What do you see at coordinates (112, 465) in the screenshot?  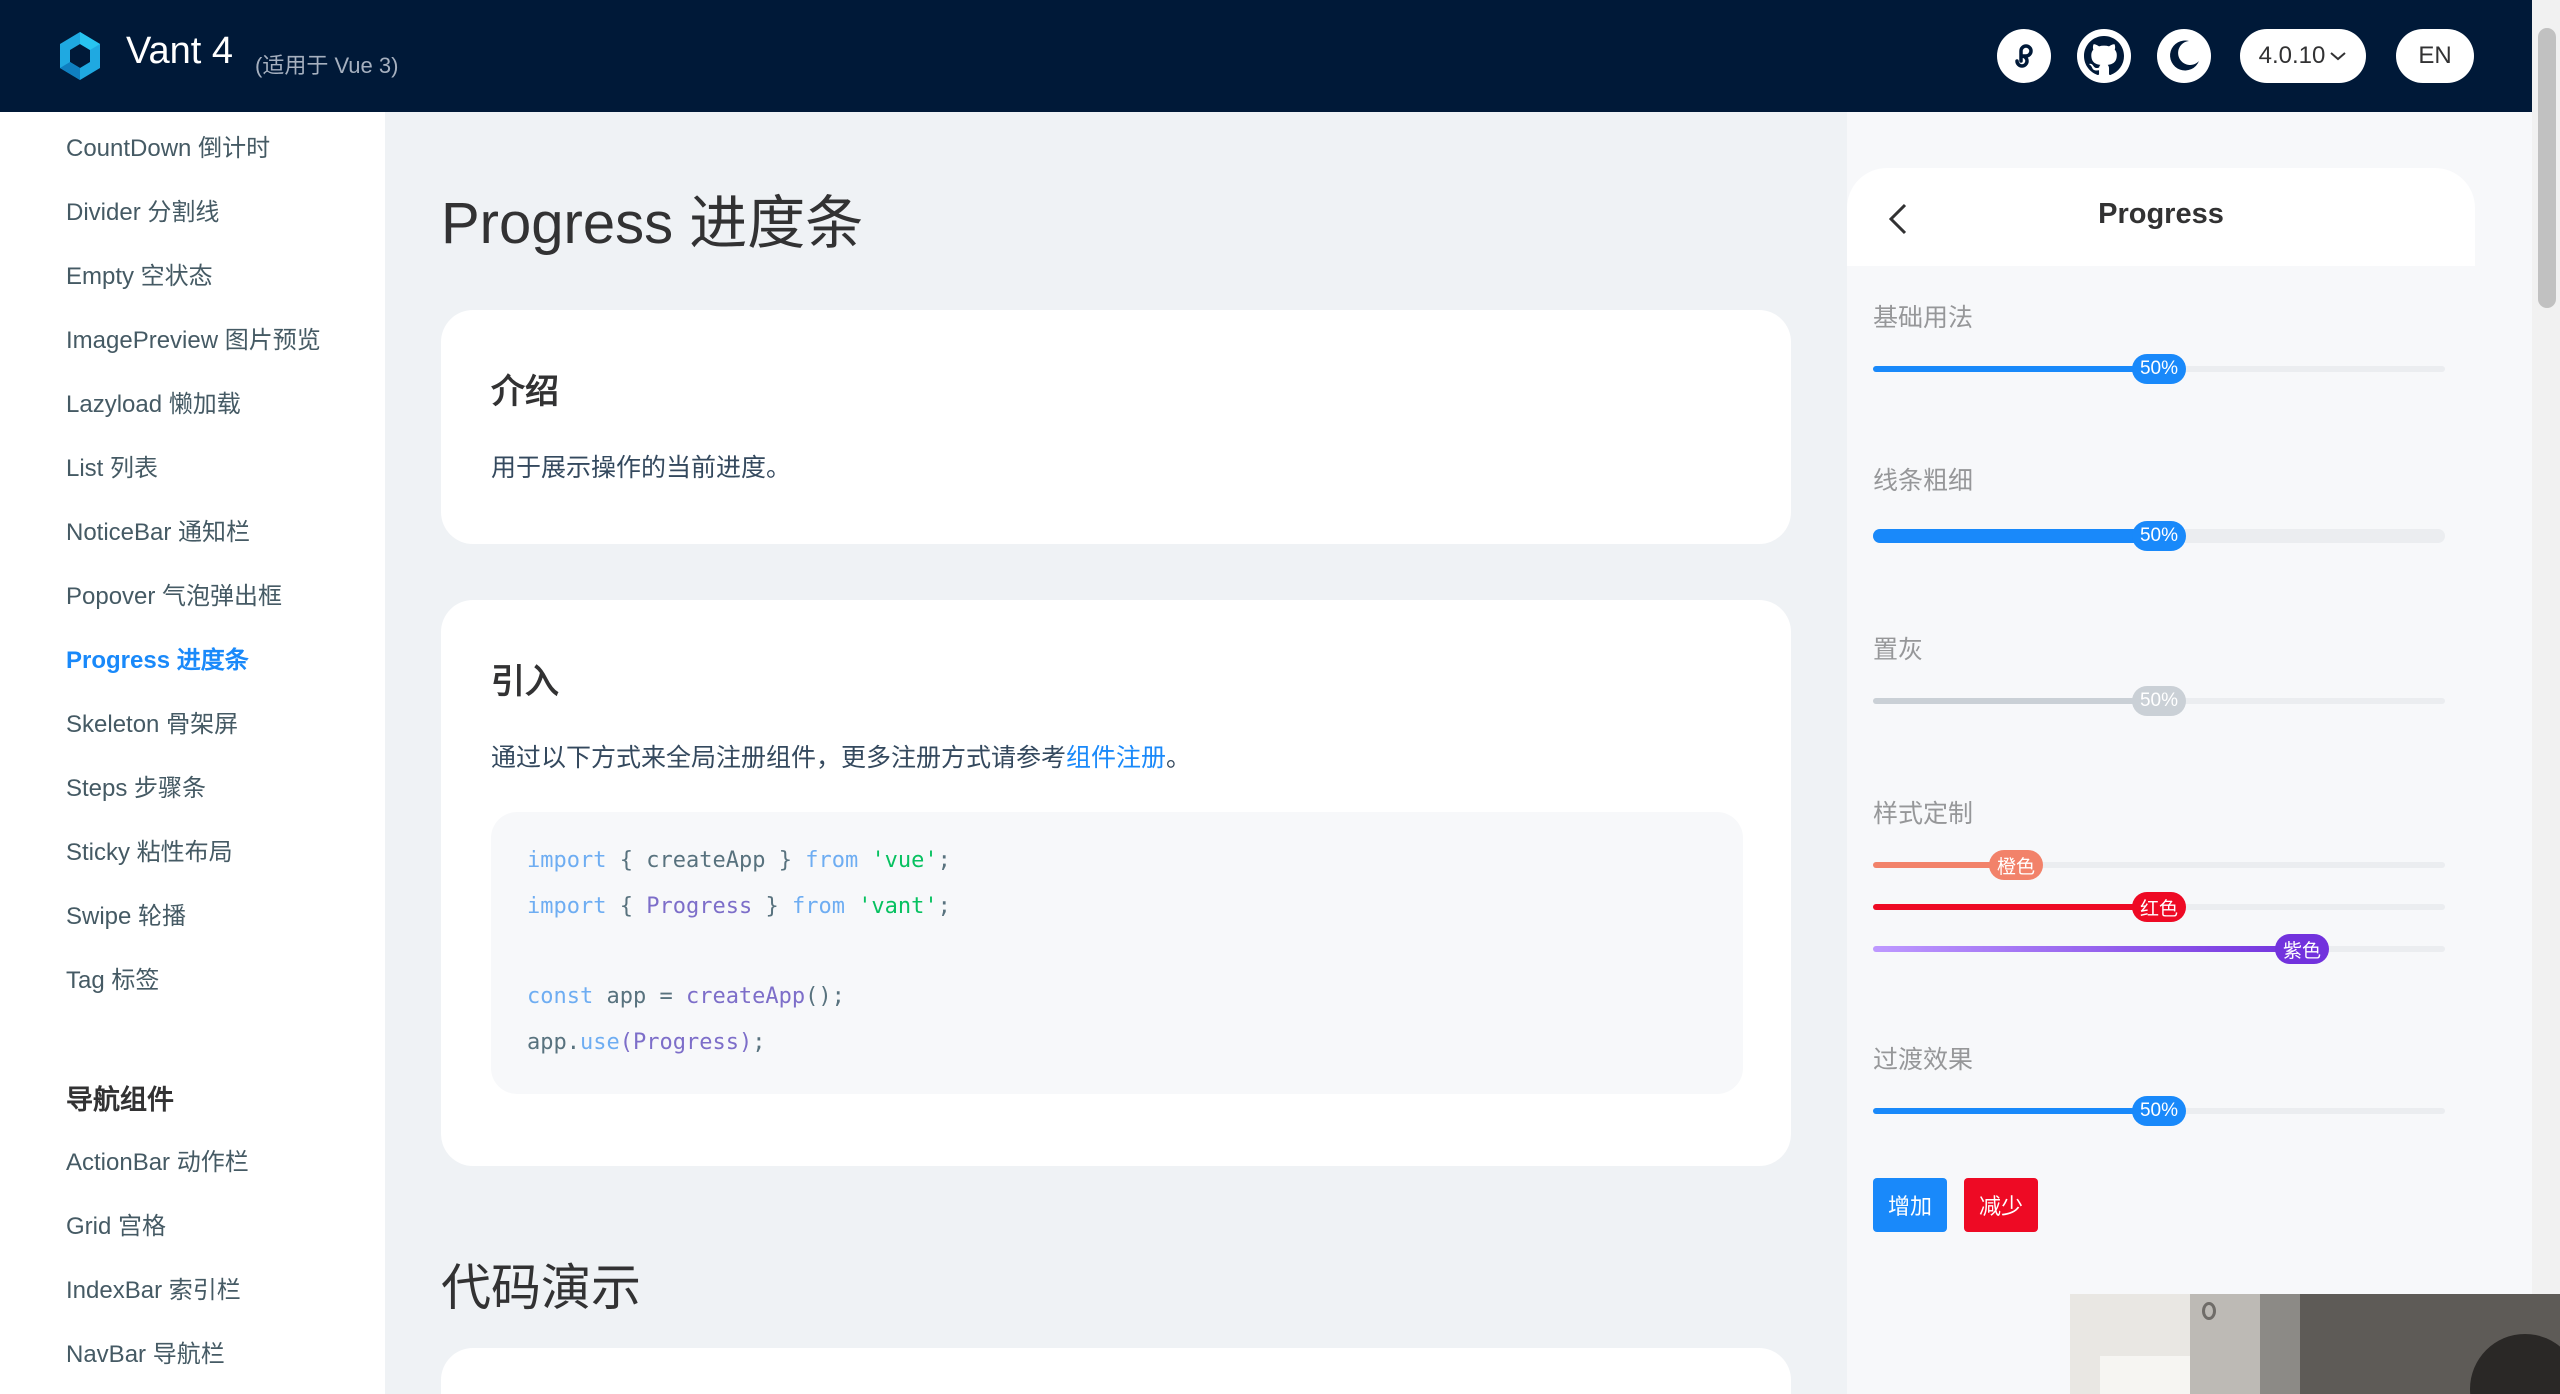 I see `sidebar-item-list: List 列表` at bounding box center [112, 465].